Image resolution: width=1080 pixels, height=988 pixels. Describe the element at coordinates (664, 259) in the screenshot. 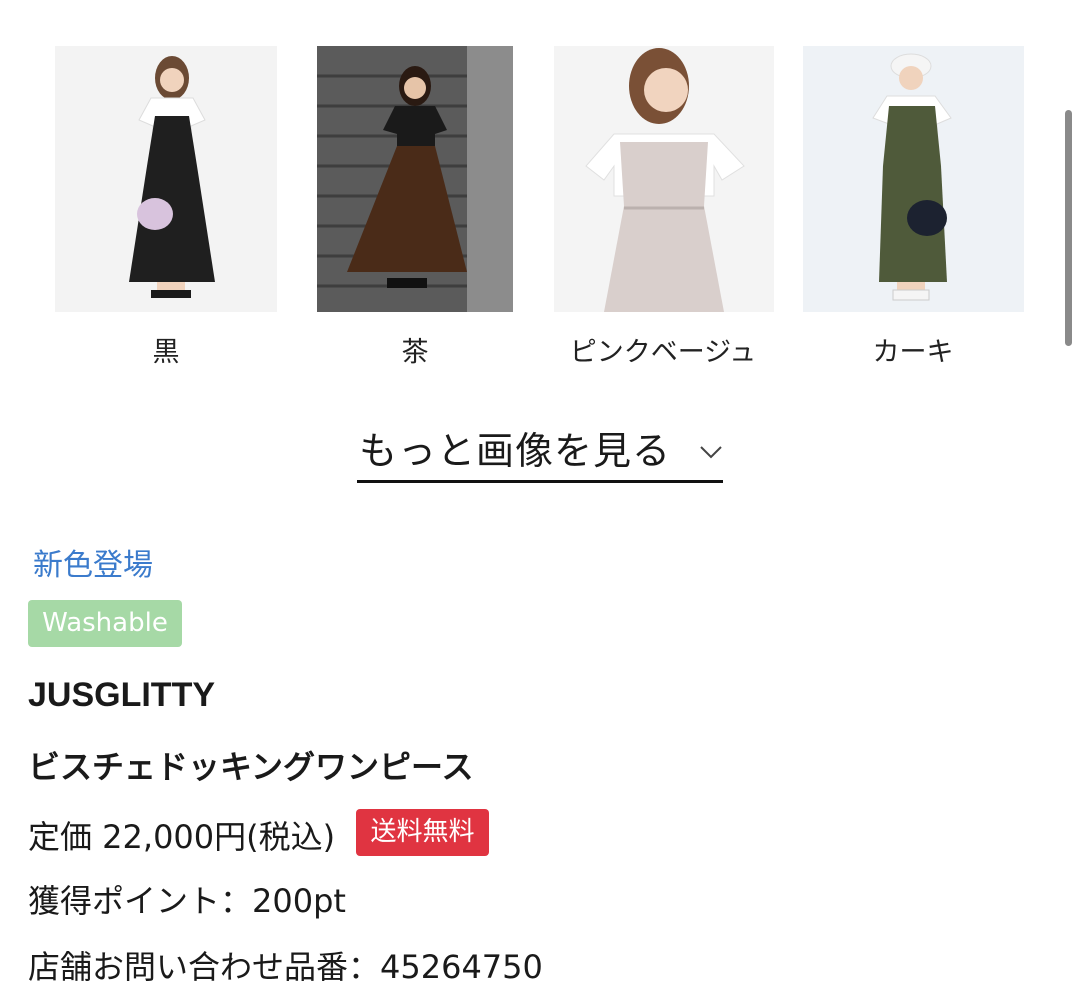

I see `model-skirt` at that location.